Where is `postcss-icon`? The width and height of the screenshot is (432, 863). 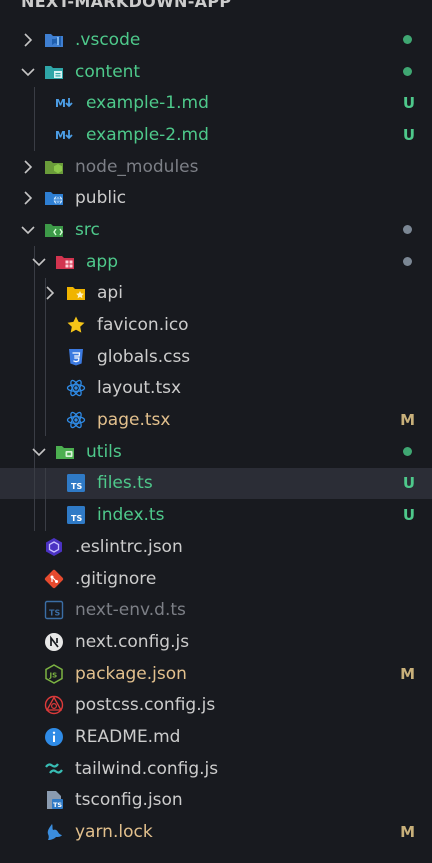
postcss-icon is located at coordinates (54, 705).